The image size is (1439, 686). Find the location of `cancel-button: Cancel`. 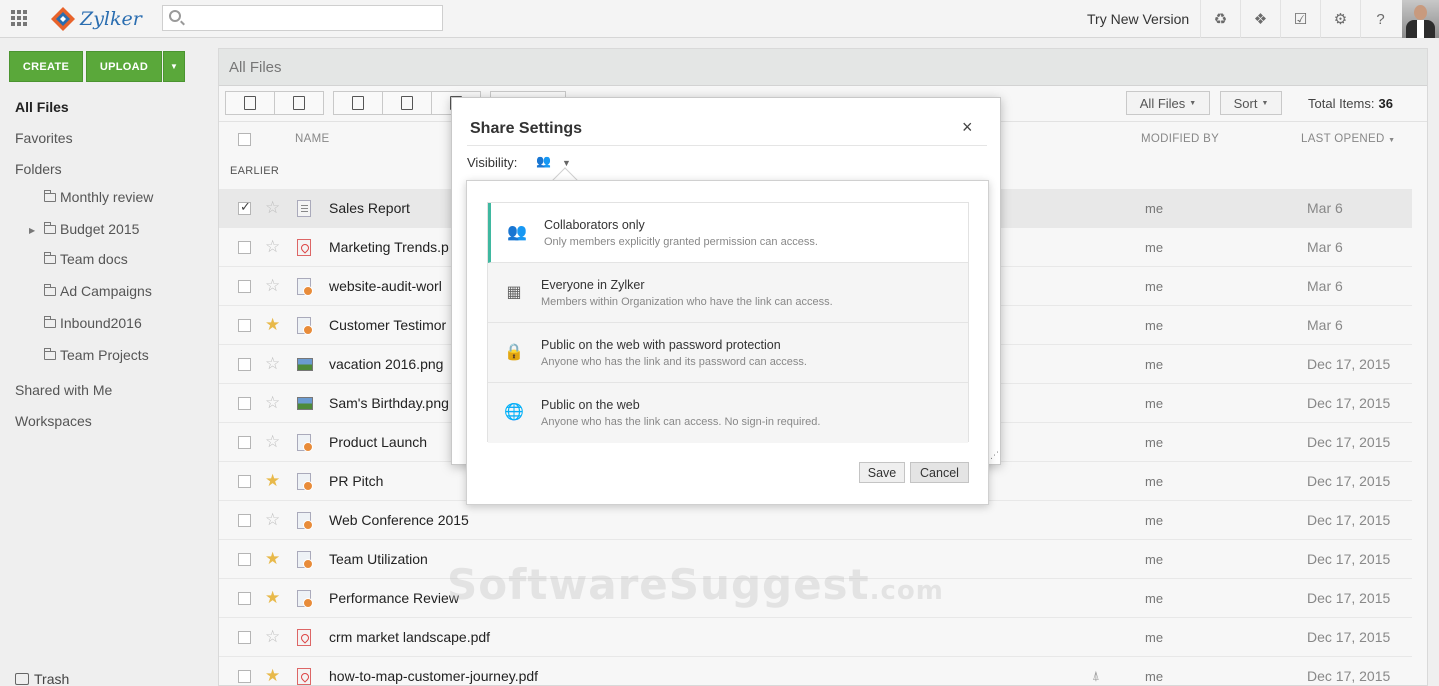

cancel-button: Cancel is located at coordinates (939, 472).